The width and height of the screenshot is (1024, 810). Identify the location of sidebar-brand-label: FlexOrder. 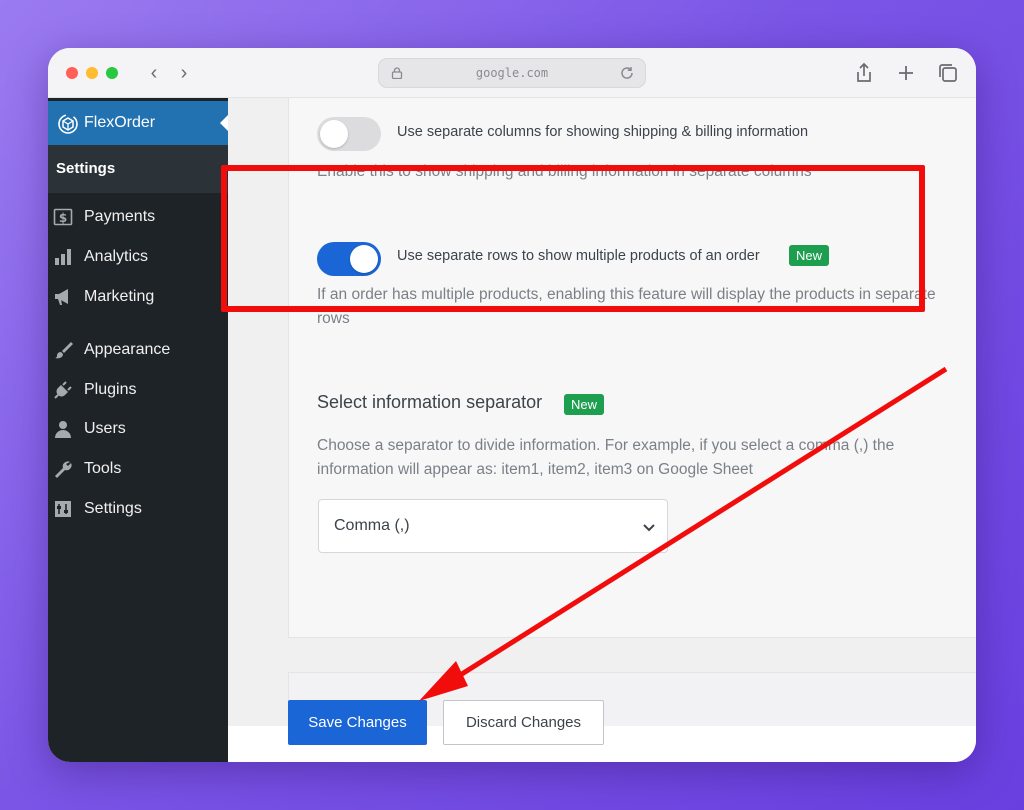
(120, 122).